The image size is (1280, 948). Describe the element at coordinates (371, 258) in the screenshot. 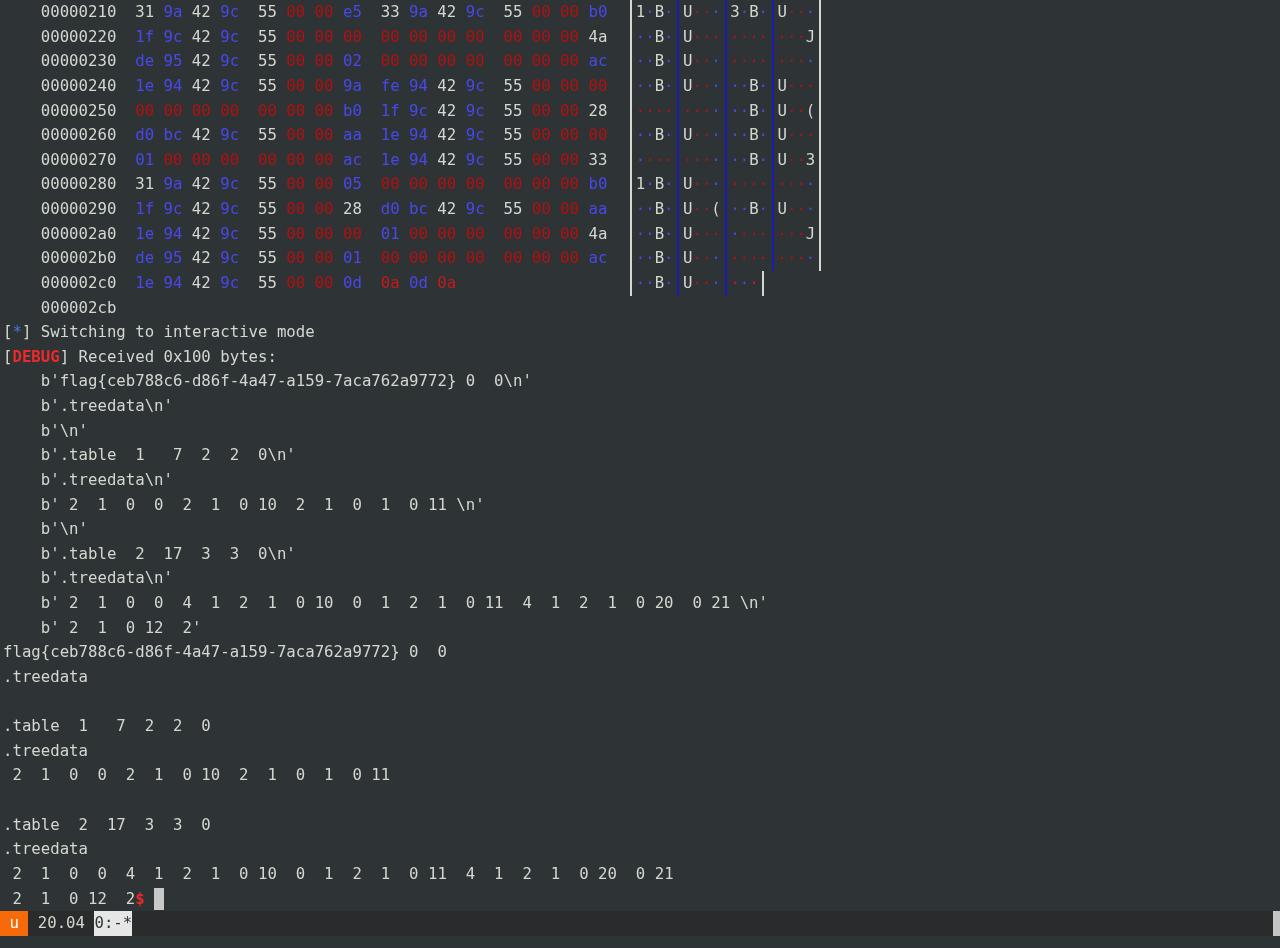

I see `hex-bytes: de 95 42 9c 55 00 00 01 00 00 00 00 00 00 00 ac` at that location.